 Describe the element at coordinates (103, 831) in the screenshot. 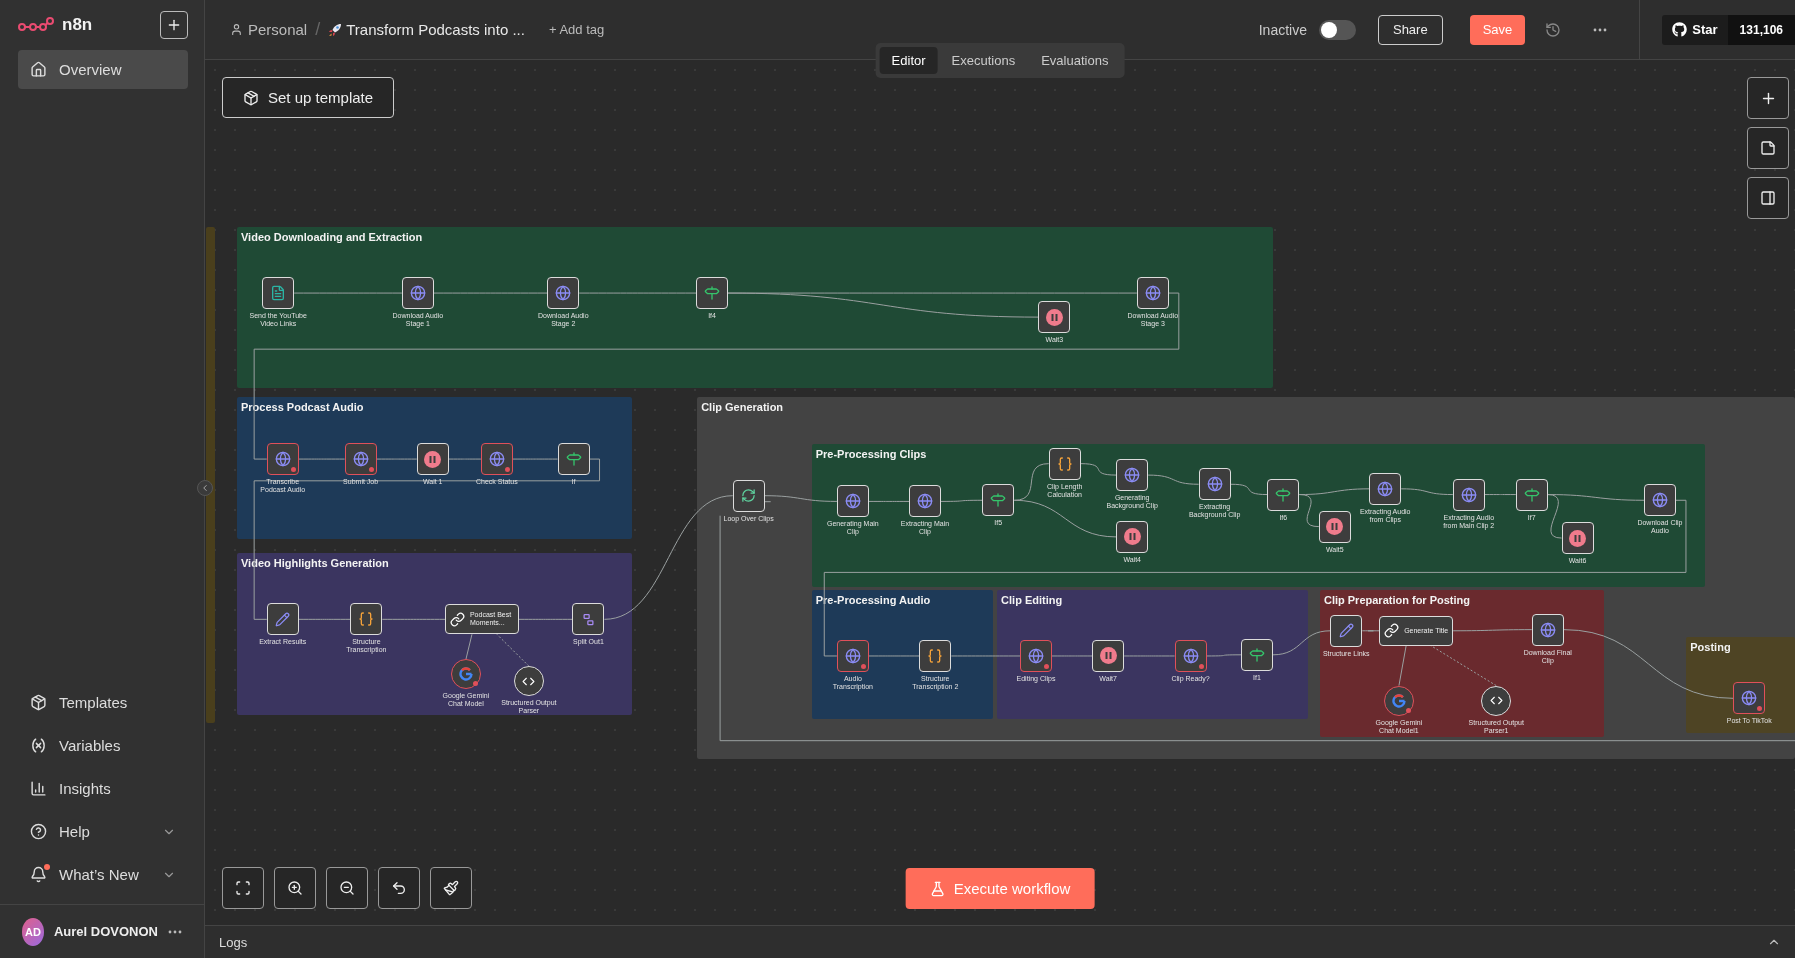

I see `nav-item: Help` at that location.